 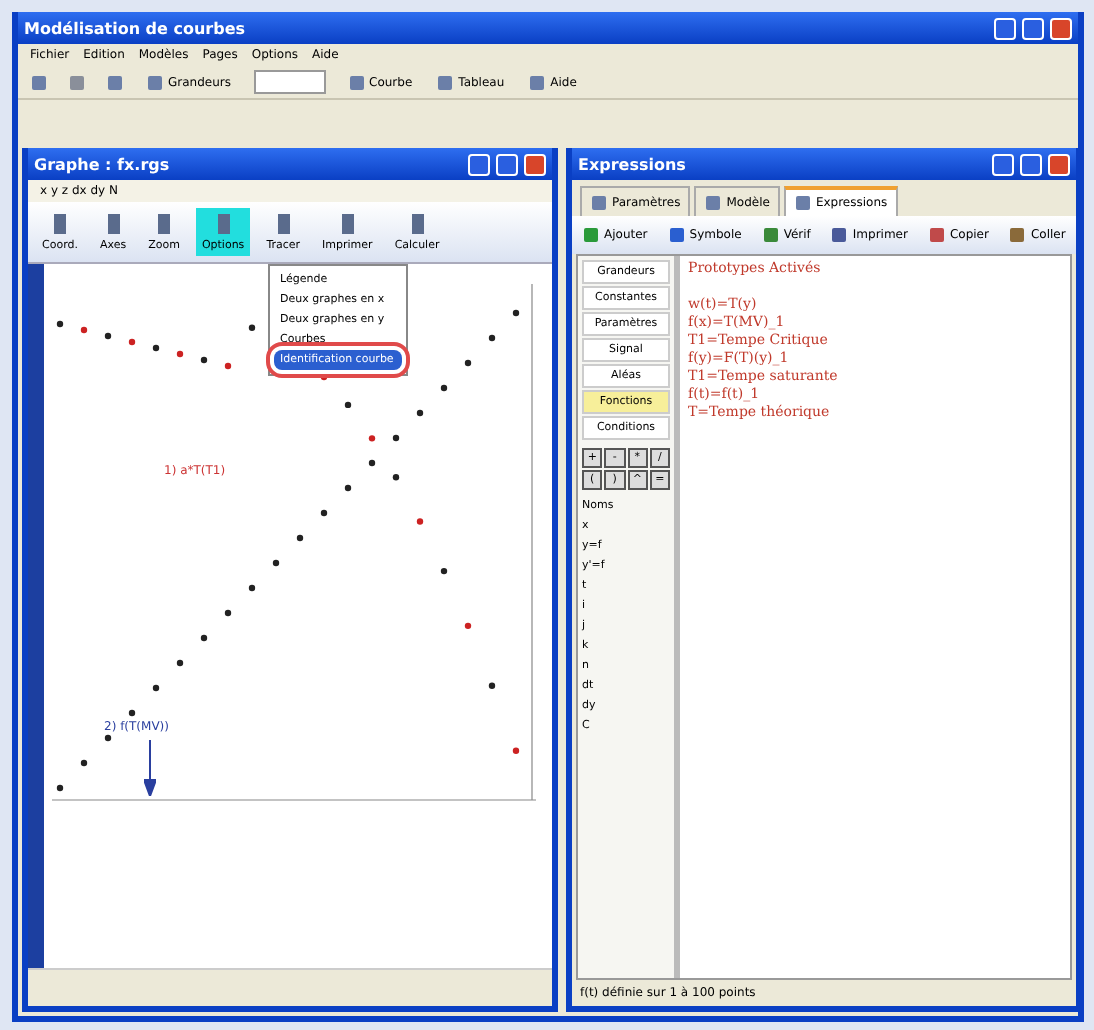 I want to click on window-title: Expressions, so click(x=633, y=164).